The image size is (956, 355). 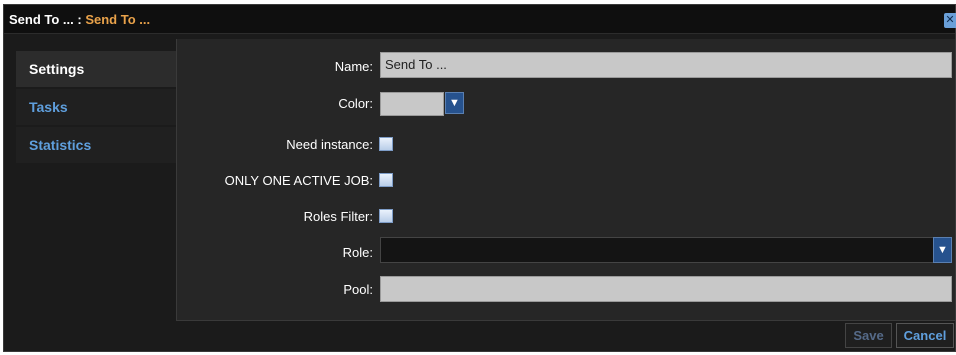 What do you see at coordinates (666, 289) in the screenshot?
I see `pool-field` at bounding box center [666, 289].